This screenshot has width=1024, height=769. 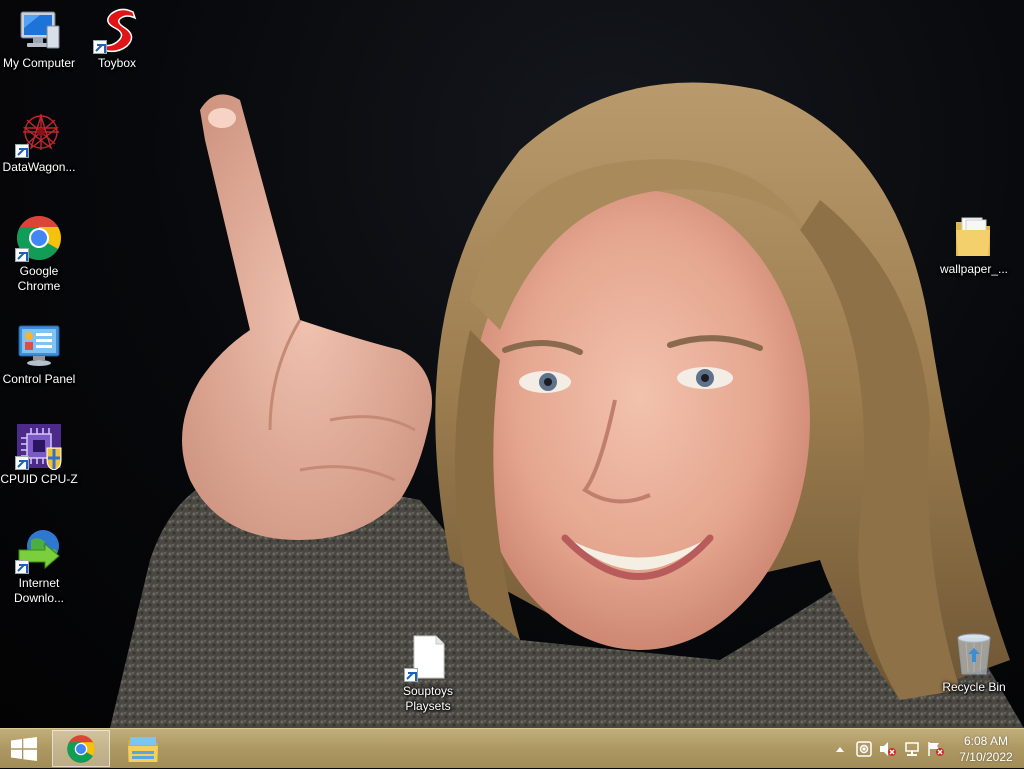 I want to click on desktop-icon-google-chrome: Google Chrome, so click(x=39, y=254).